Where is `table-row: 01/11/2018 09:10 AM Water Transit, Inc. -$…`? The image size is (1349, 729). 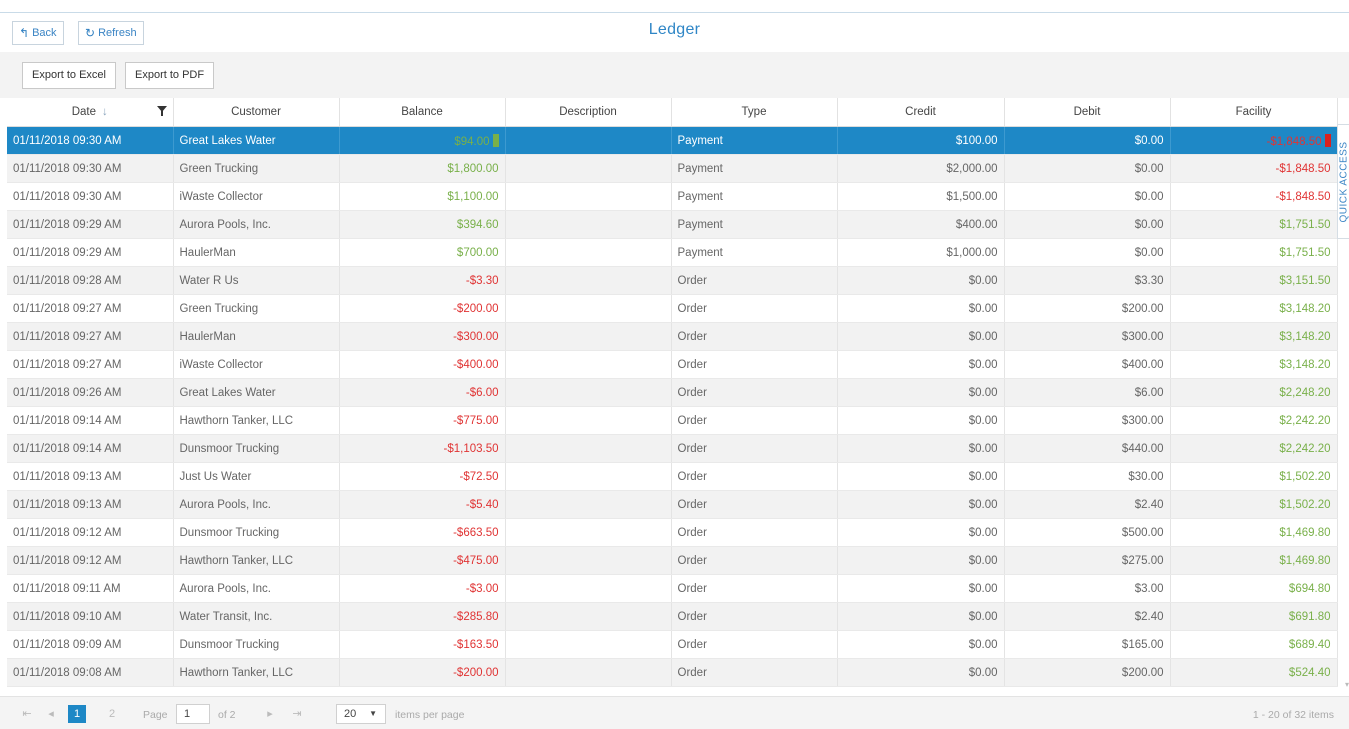
table-row: 01/11/2018 09:10 AM Water Transit, Inc. -$… is located at coordinates (672, 616).